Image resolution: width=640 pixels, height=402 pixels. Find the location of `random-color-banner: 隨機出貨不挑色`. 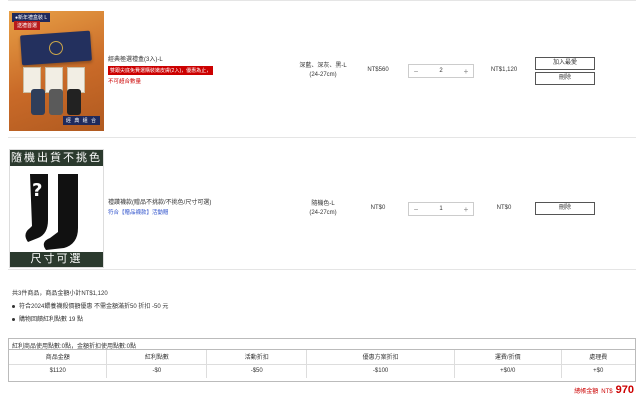

random-color-banner: 隨機出貨不挑色 is located at coordinates (56, 158).